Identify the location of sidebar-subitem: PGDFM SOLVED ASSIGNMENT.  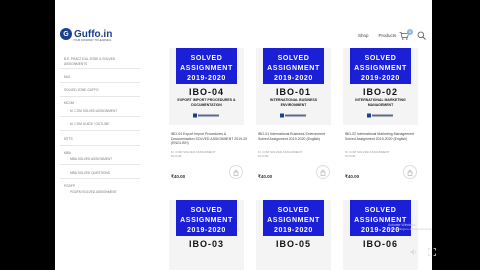
(93, 192).